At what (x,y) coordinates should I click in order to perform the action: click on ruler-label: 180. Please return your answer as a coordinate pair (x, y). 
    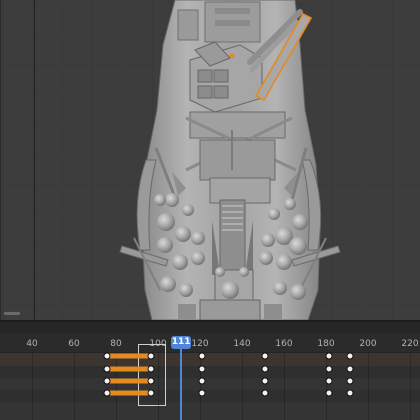
    Looking at the image, I should click on (326, 344).